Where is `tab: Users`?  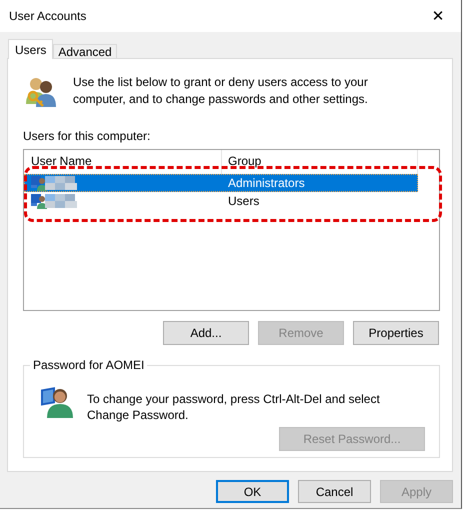 tab: Users is located at coordinates (31, 49).